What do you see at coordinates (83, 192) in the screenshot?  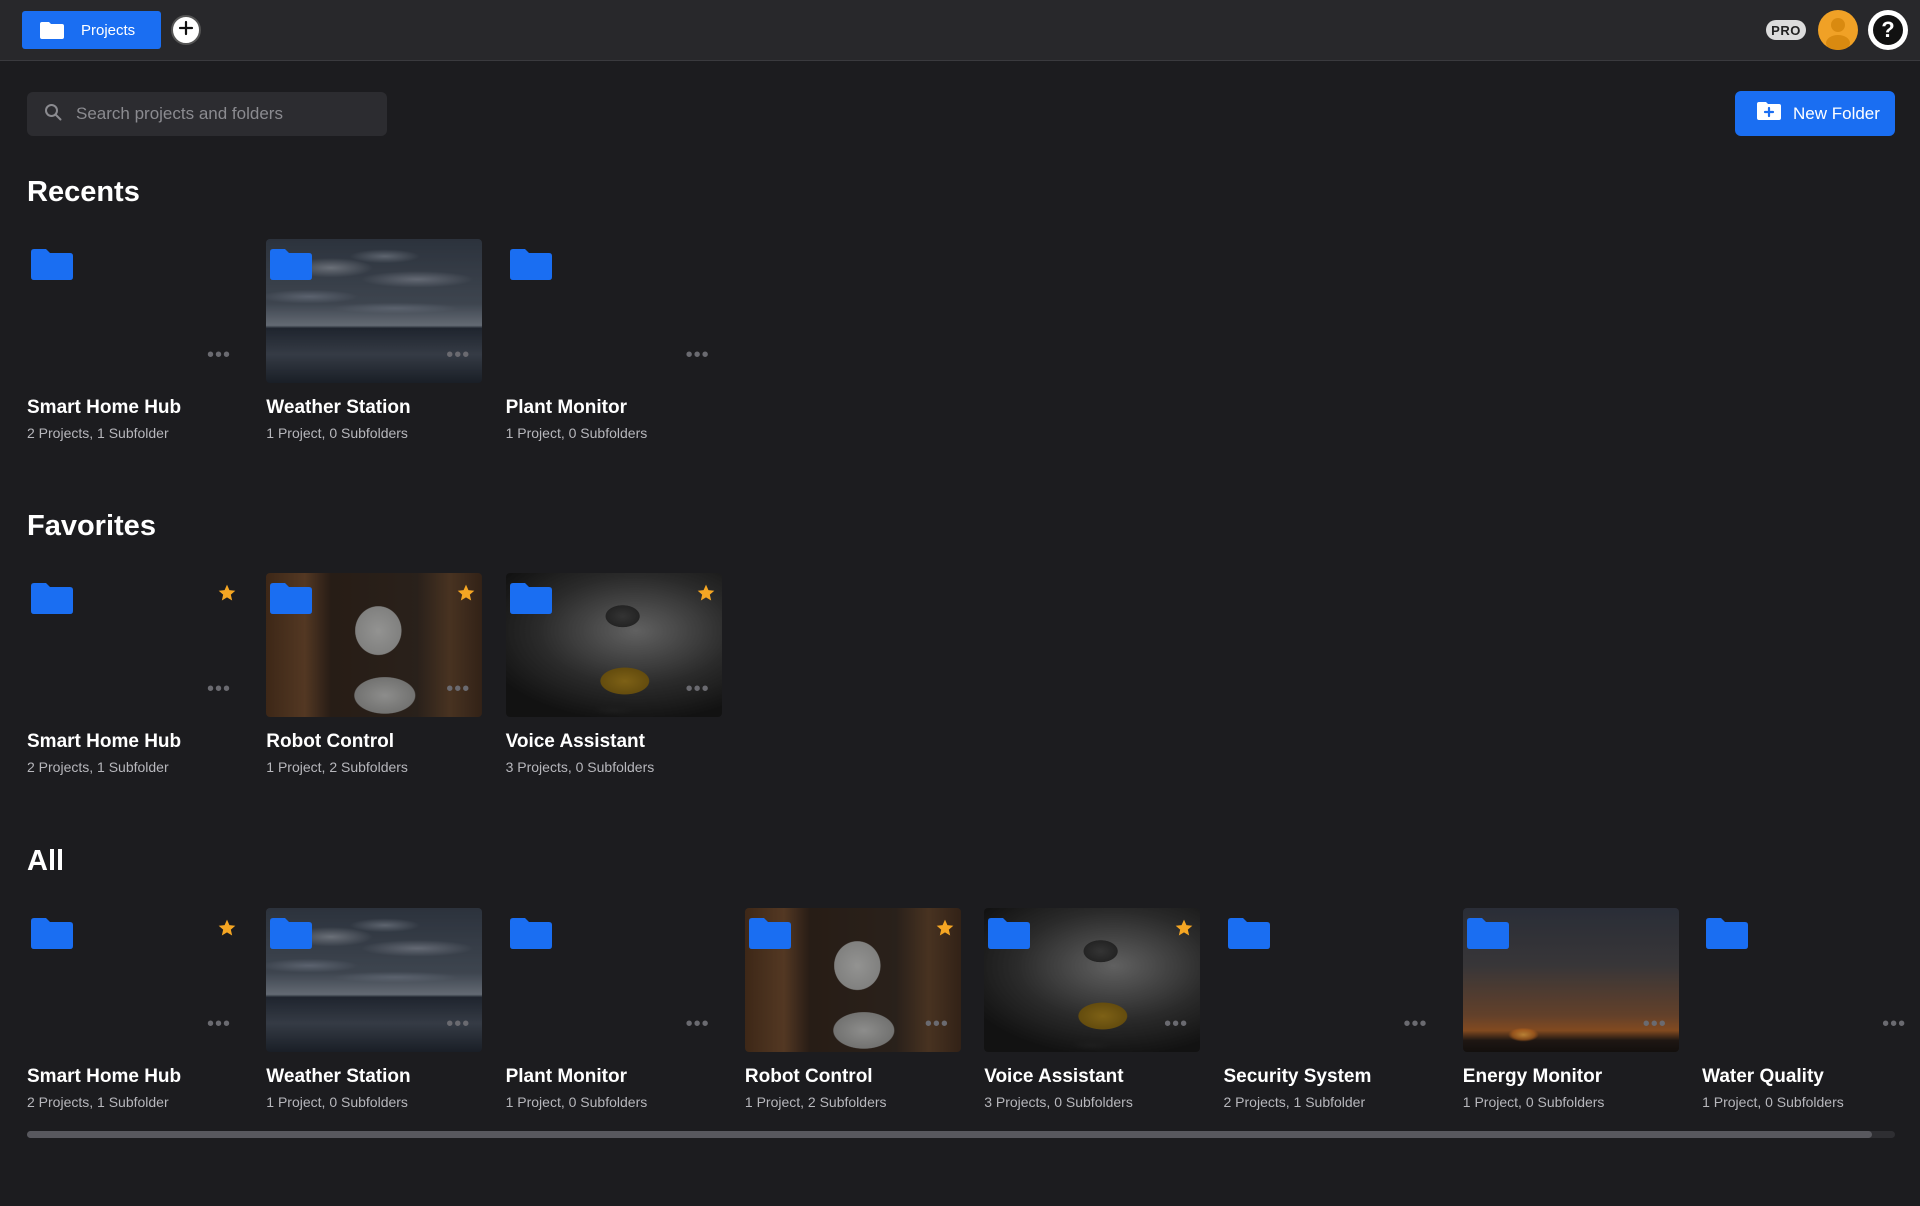 I see `section-title-recents: Recents` at bounding box center [83, 192].